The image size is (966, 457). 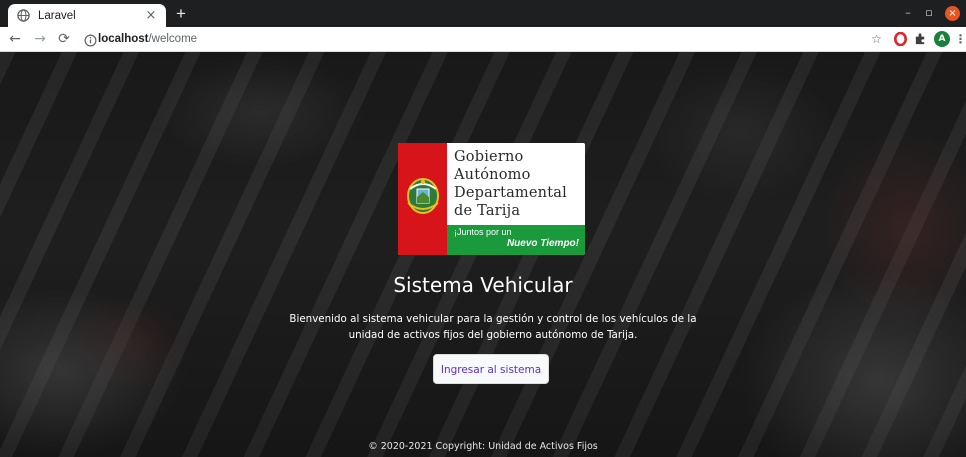 I want to click on star-icon: ☆, so click(x=876, y=39).